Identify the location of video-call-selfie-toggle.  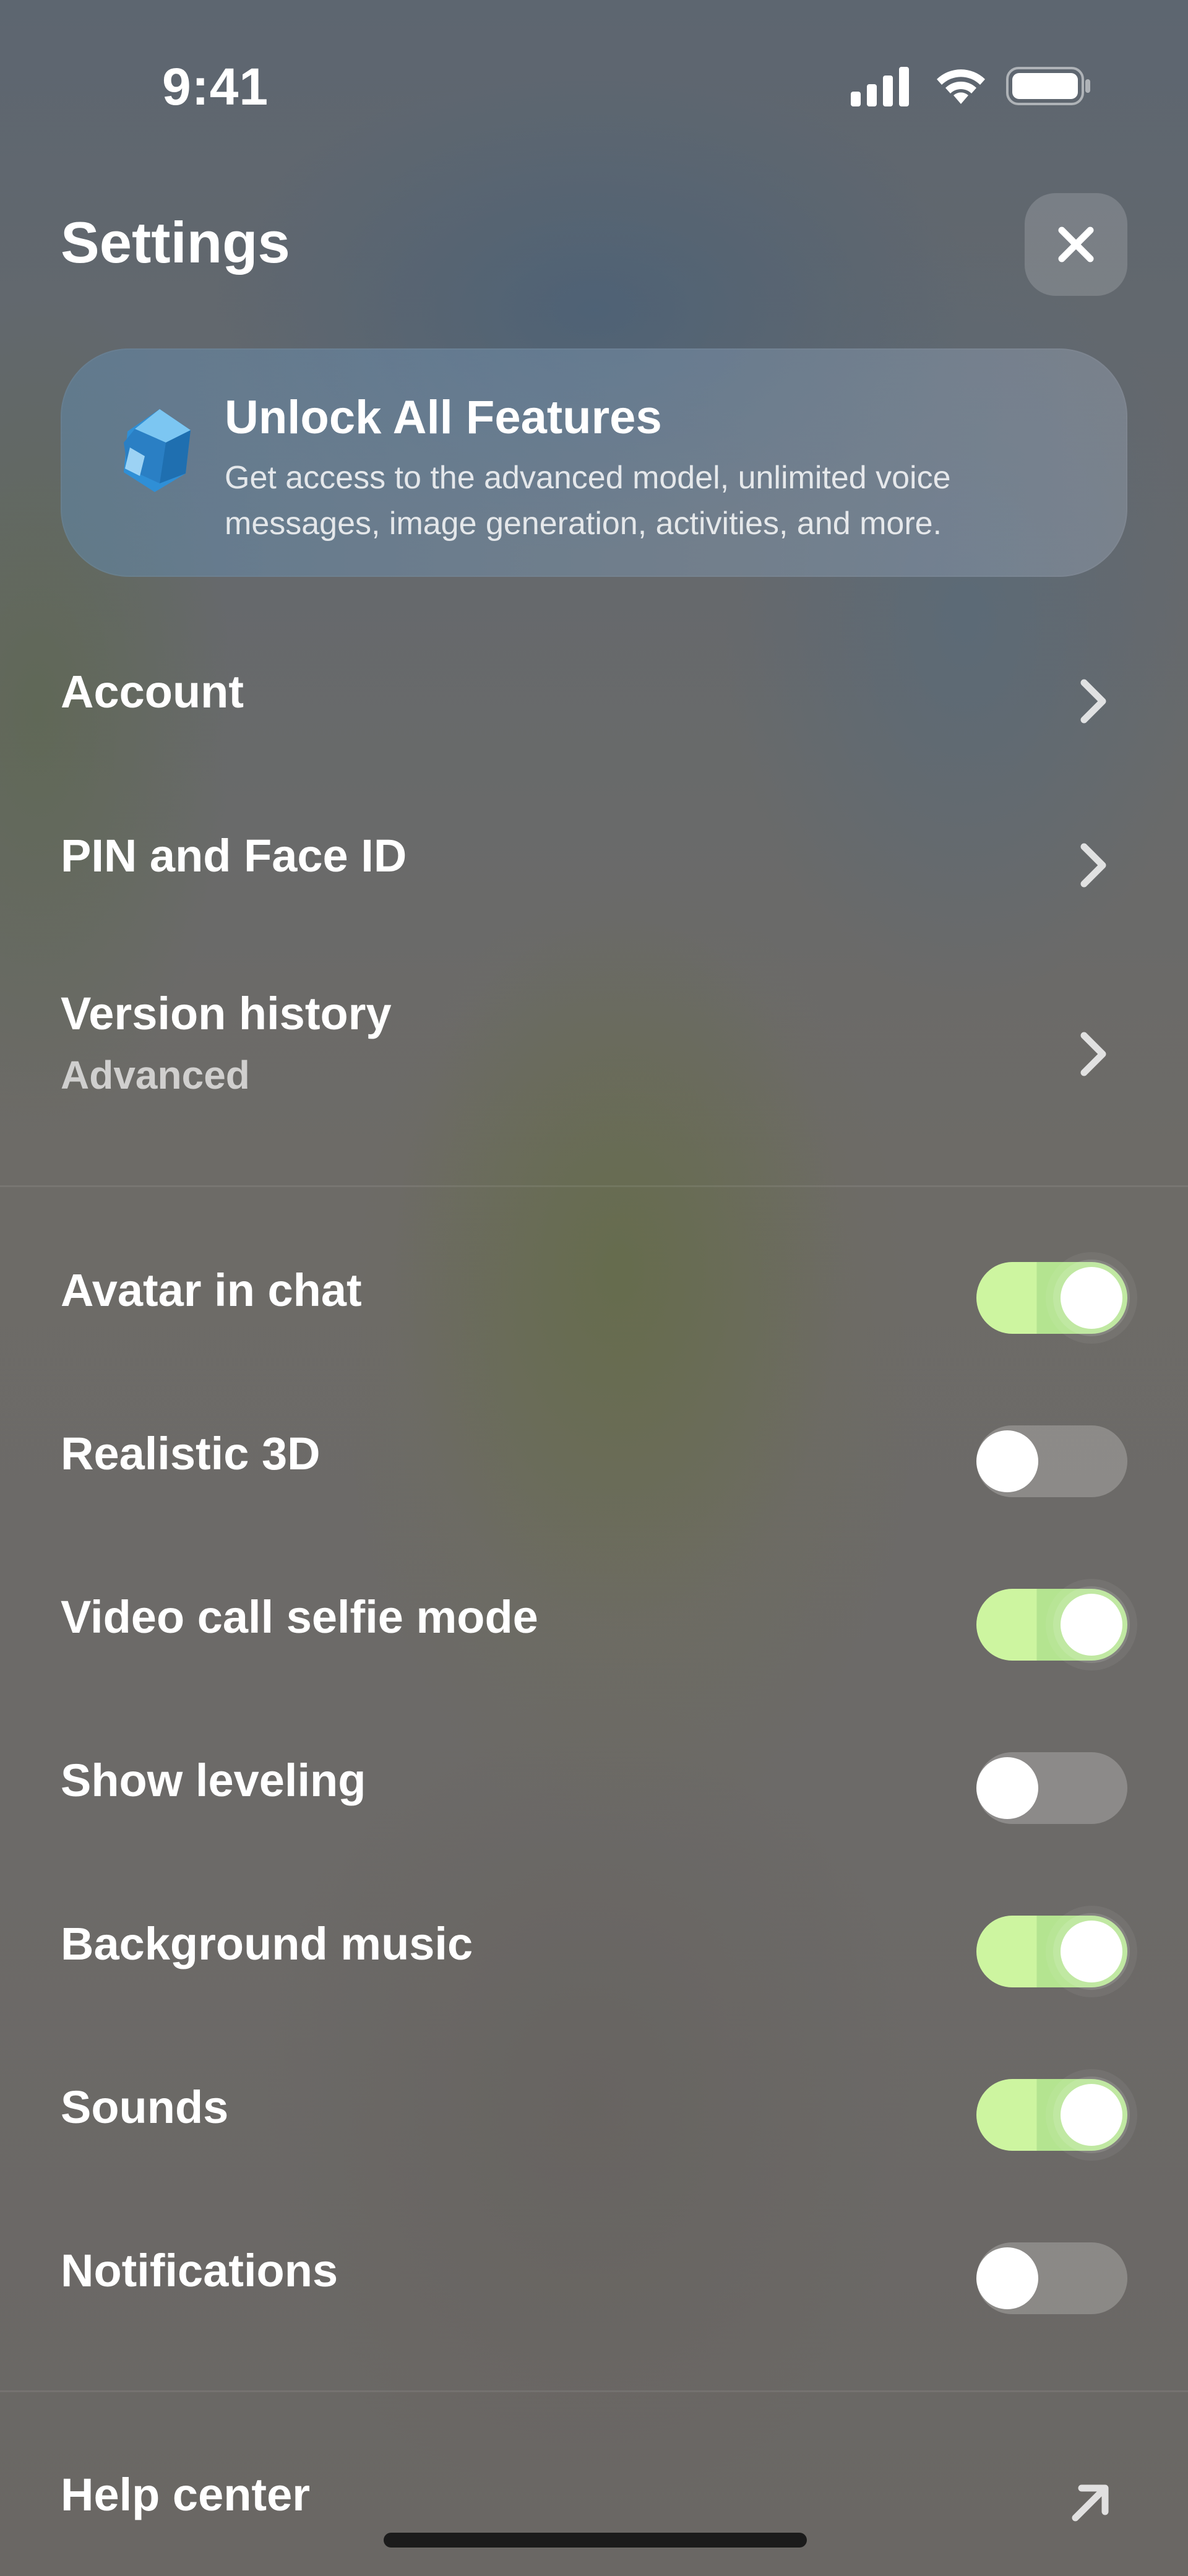
(1051, 1625).